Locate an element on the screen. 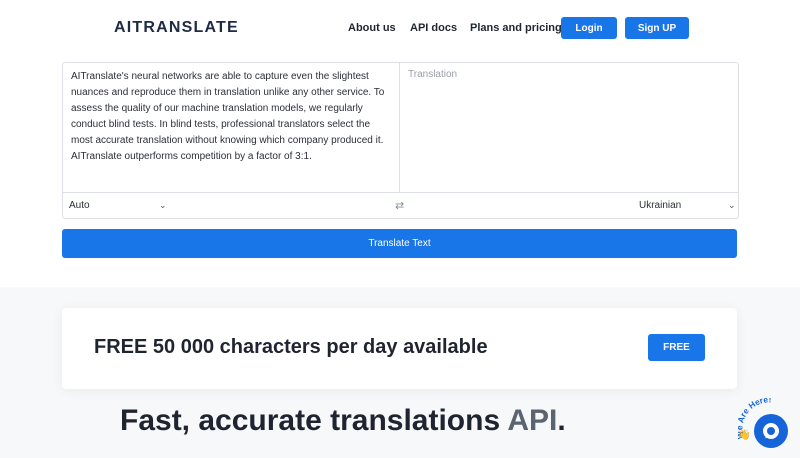 This screenshot has width=800, height=458. swap-languages-icon: ⇄ is located at coordinates (399, 205).